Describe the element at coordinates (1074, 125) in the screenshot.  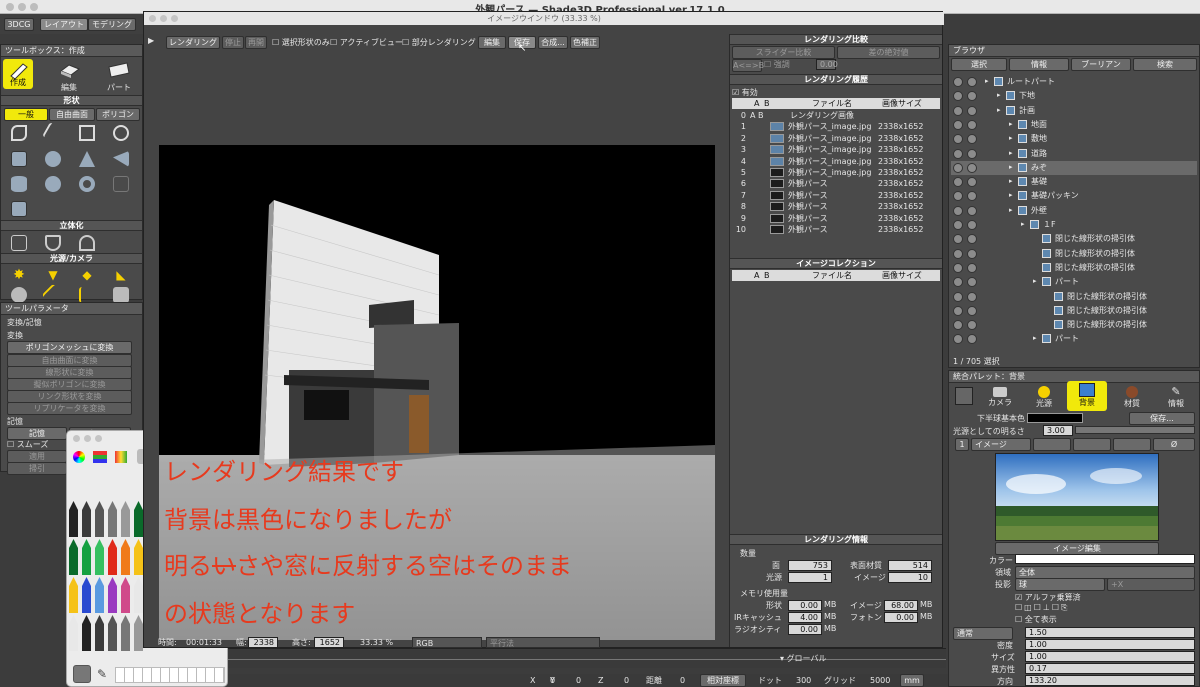
I see `browser-tree-item: ▸ 地面` at that location.